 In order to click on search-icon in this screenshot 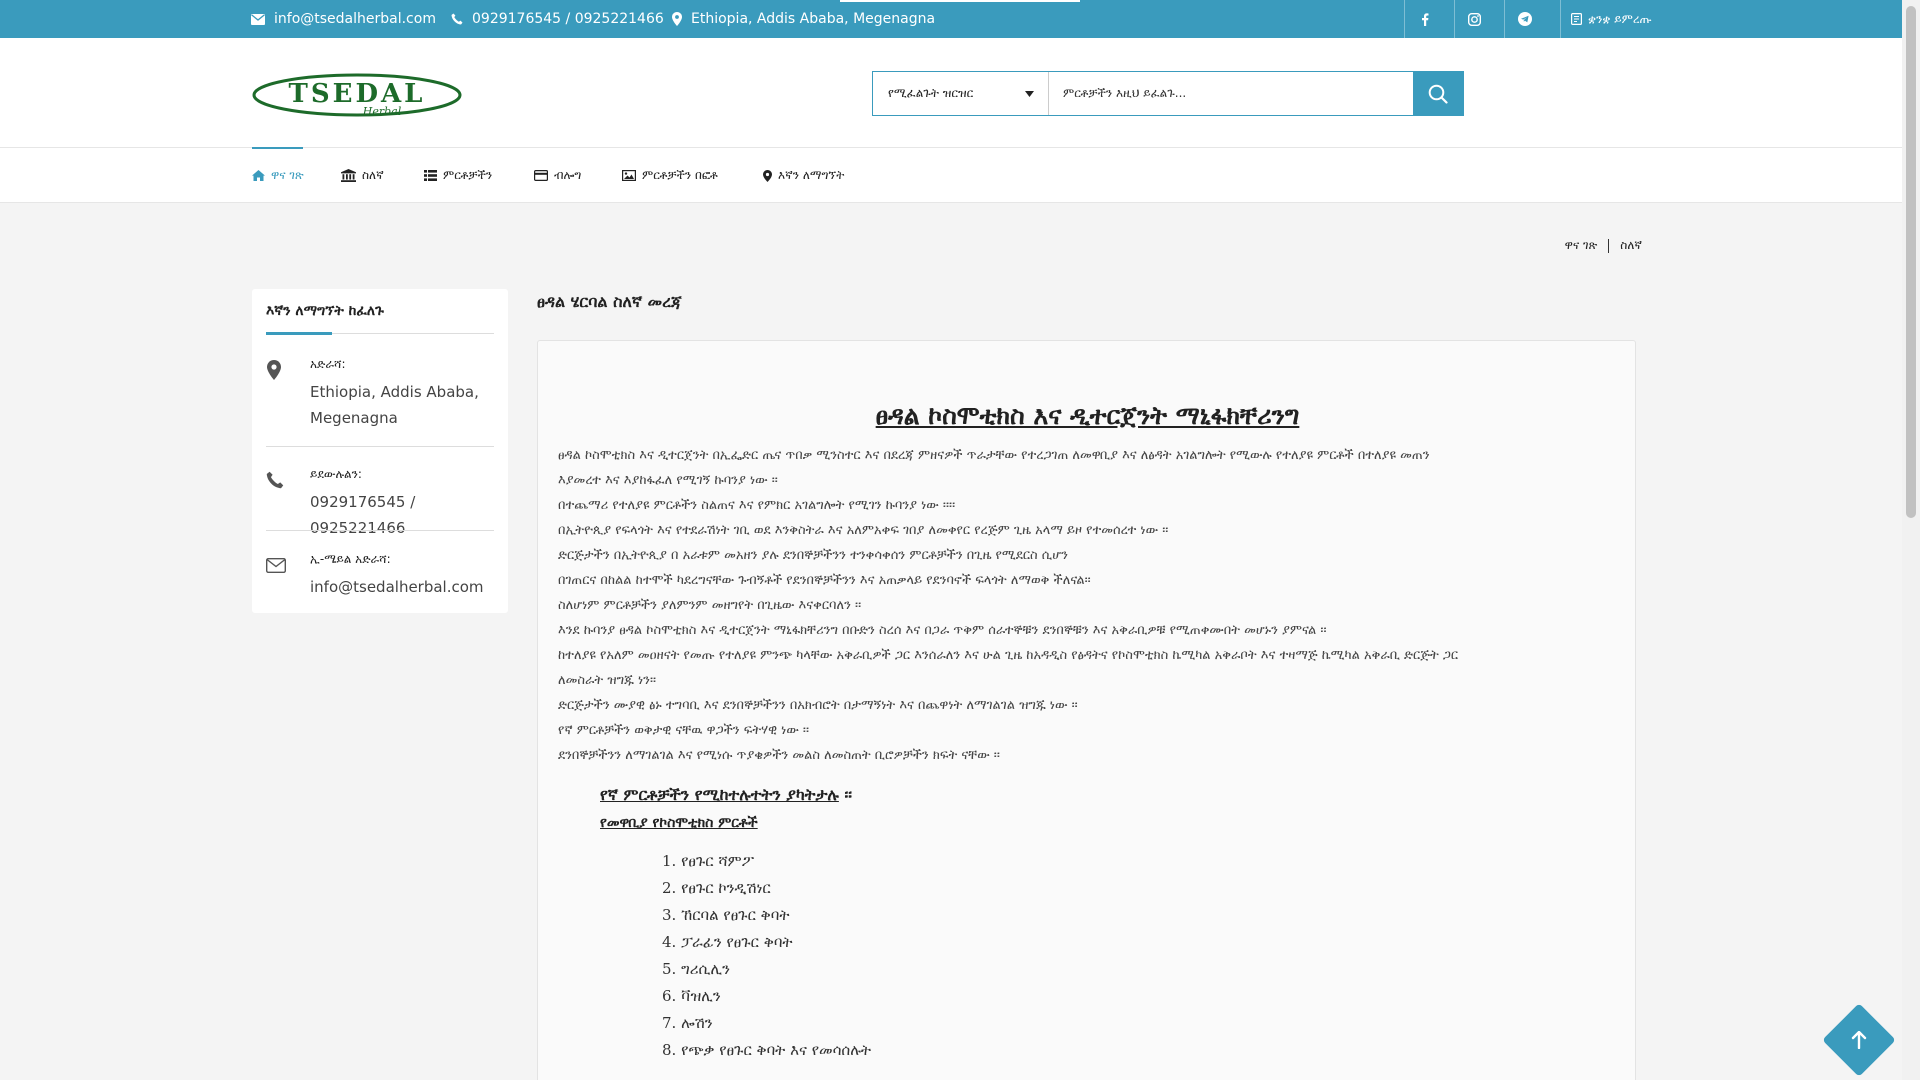, I will do `click(1438, 94)`.